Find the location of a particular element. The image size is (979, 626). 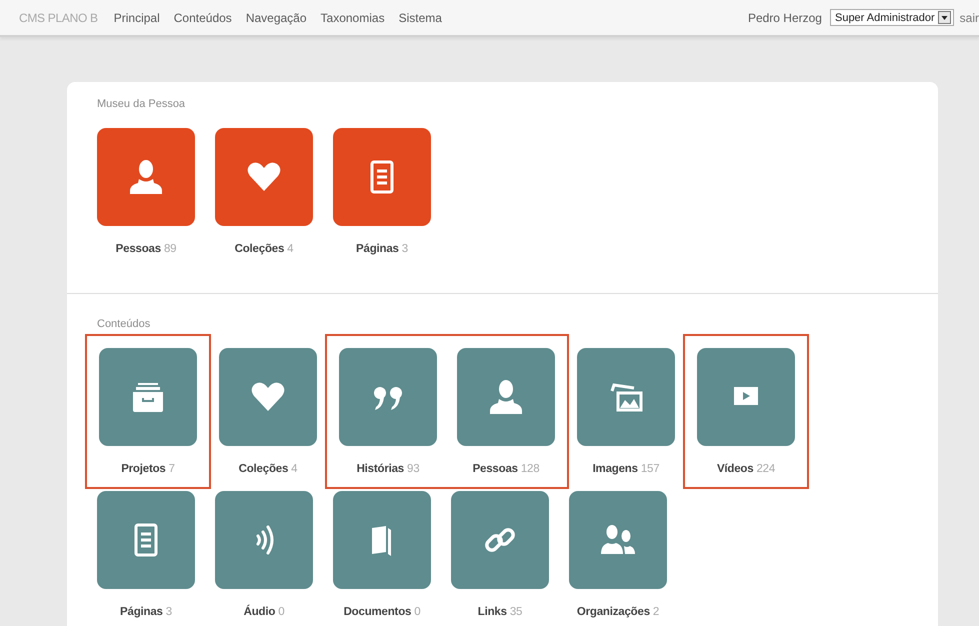

tile-label: Pessoas 128 is located at coordinates (506, 469).